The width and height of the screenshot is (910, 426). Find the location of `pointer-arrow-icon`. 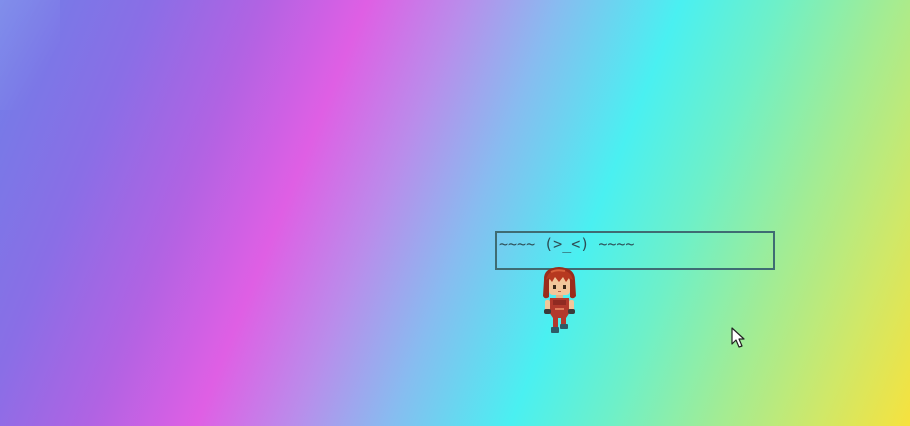

pointer-arrow-icon is located at coordinates (738, 338).